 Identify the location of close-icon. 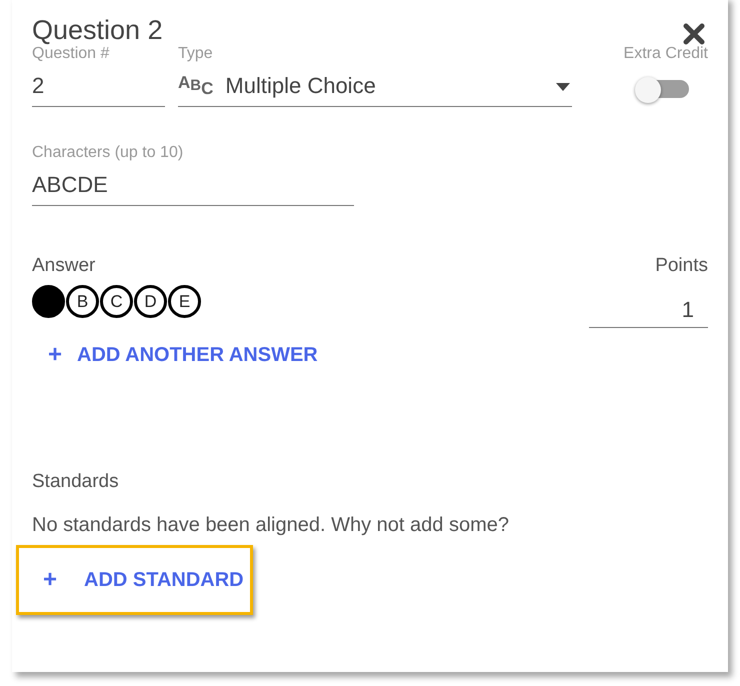
(694, 34).